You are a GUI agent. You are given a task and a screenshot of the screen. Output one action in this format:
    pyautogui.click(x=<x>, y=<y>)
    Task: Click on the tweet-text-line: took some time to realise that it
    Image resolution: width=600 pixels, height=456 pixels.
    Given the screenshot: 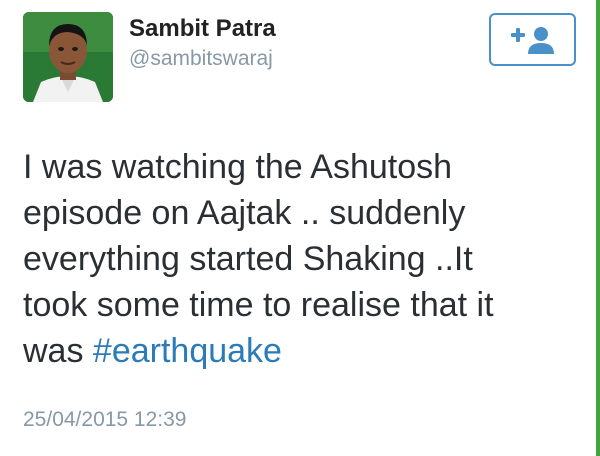 What is the action you would take?
    pyautogui.click(x=258, y=305)
    